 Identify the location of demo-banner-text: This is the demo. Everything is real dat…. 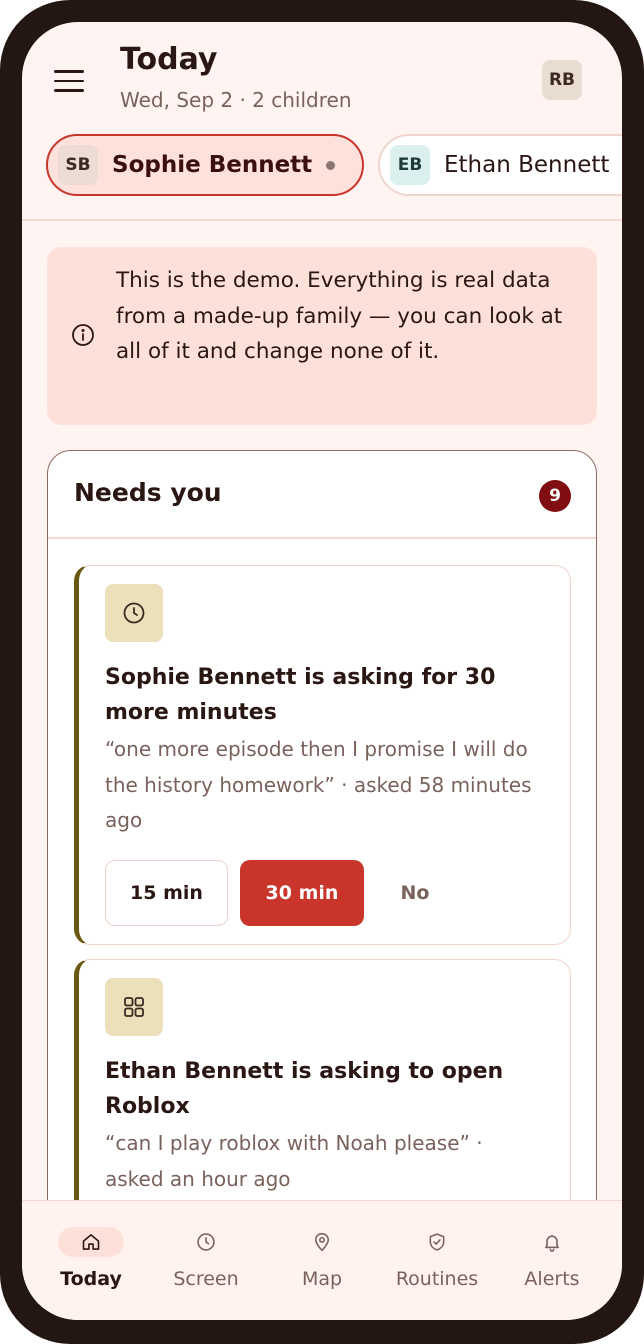
(339, 316).